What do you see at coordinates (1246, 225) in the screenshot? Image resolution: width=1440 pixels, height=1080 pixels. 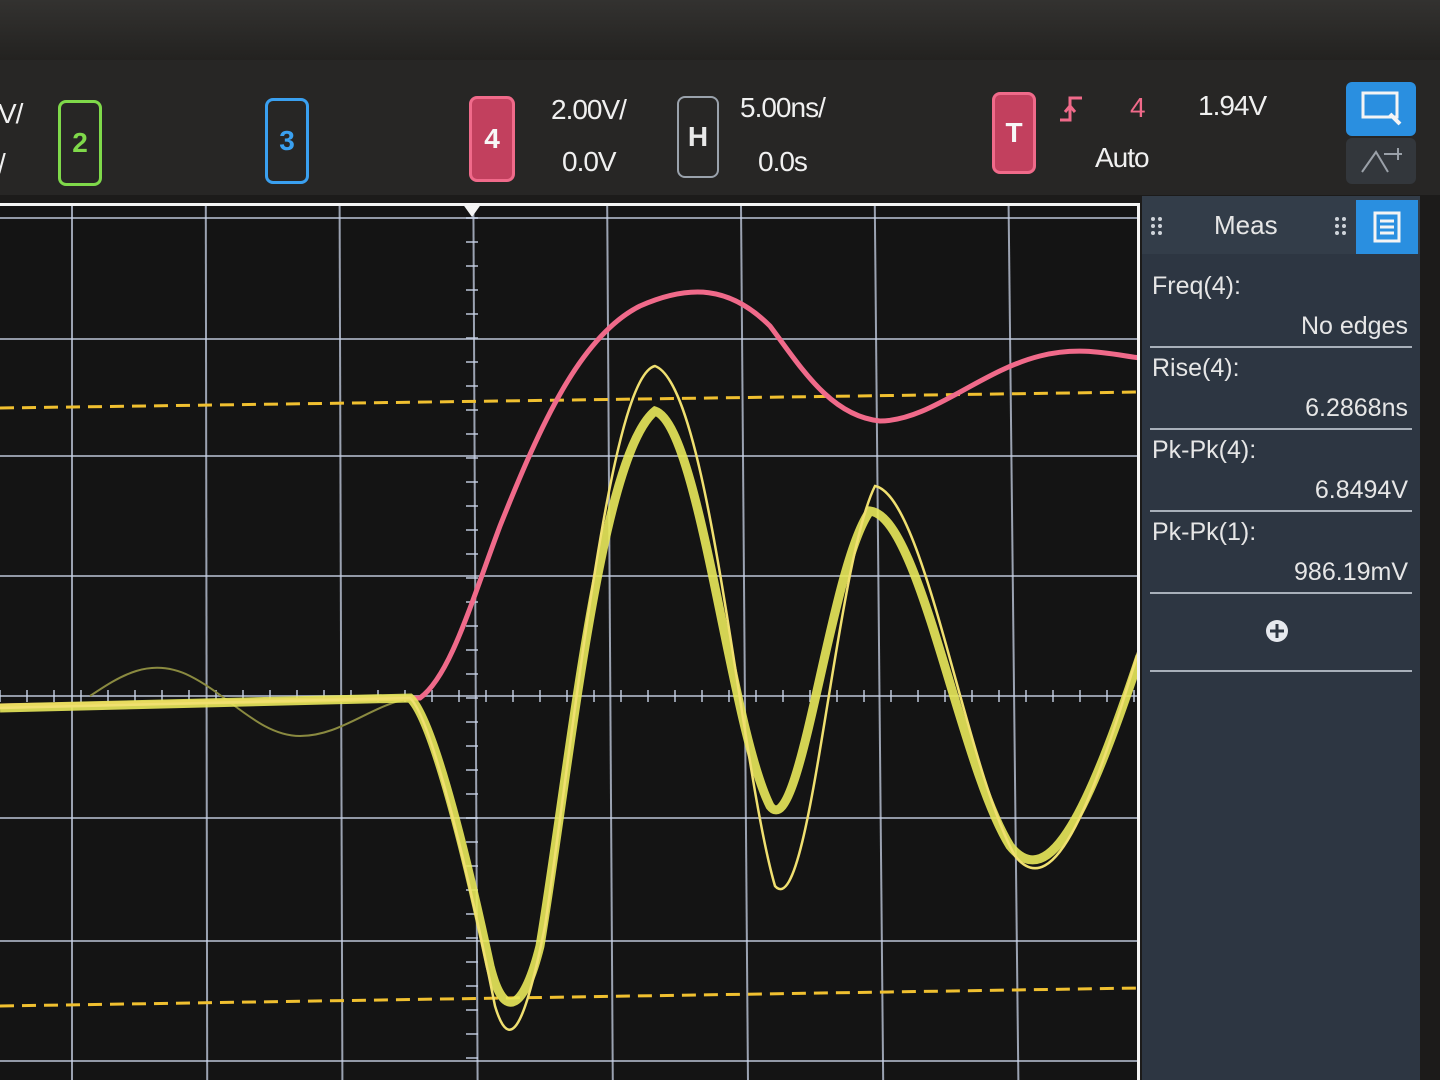 I see `measurement-title: Meas` at bounding box center [1246, 225].